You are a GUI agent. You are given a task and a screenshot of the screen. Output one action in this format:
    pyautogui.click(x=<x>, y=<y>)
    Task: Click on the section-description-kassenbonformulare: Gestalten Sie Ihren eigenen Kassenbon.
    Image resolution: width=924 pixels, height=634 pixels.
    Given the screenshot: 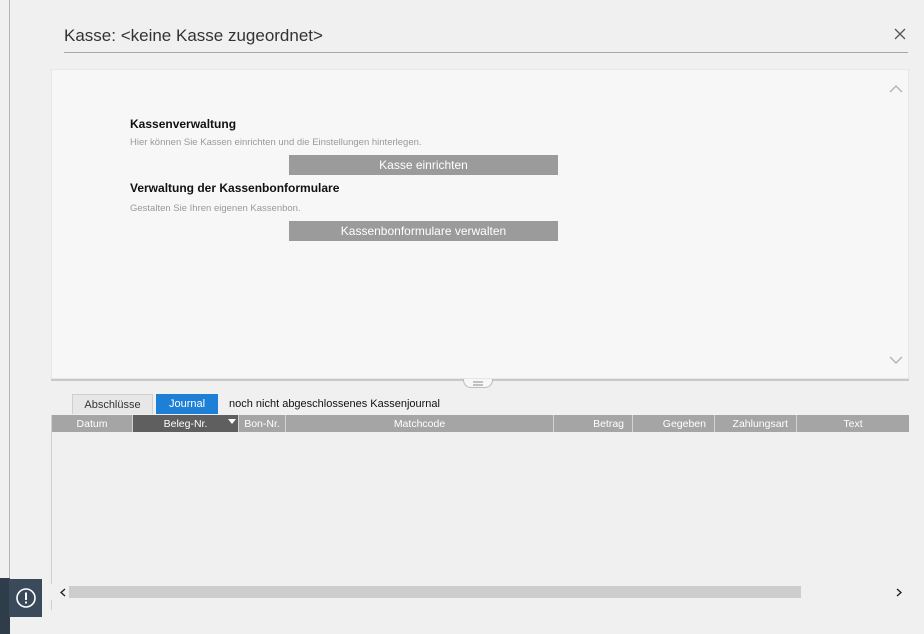 What is the action you would take?
    pyautogui.click(x=215, y=208)
    